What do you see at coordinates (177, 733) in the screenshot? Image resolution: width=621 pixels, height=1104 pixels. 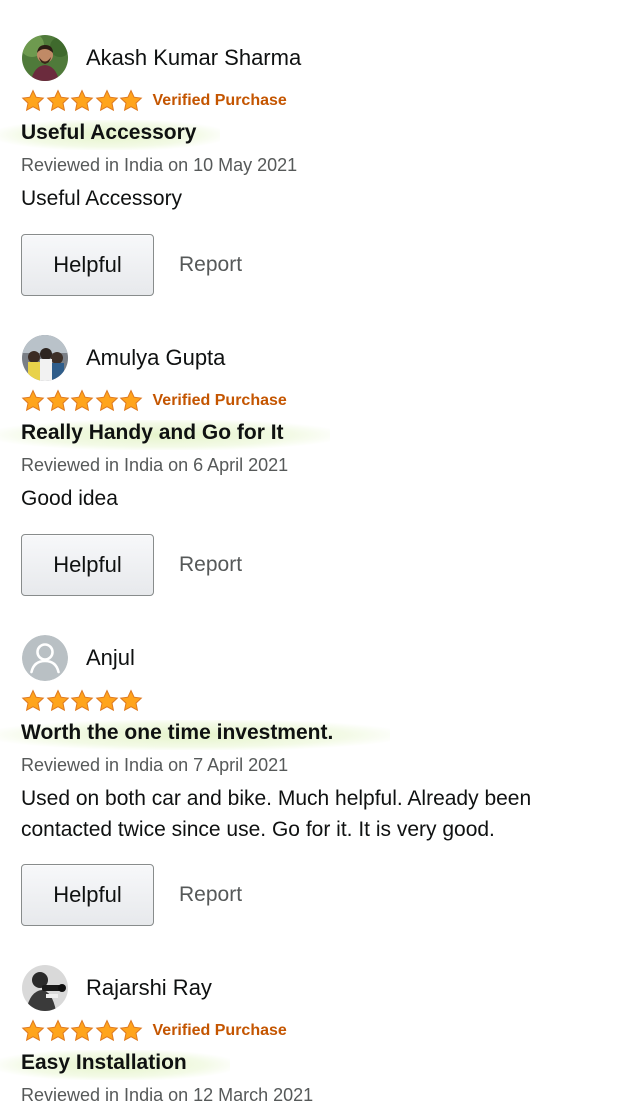 I see `review-title: Worth the one time investment.` at bounding box center [177, 733].